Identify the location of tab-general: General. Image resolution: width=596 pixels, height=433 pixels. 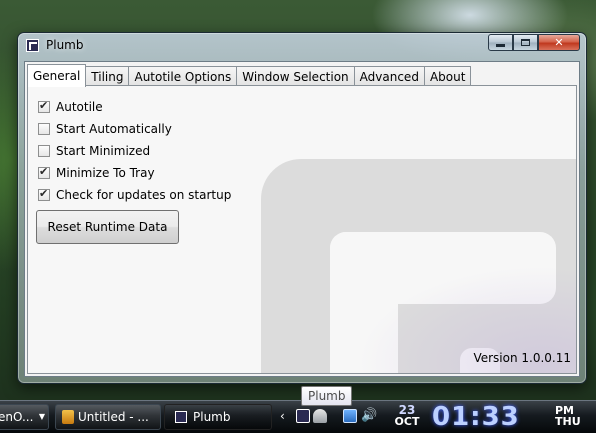
(57, 75).